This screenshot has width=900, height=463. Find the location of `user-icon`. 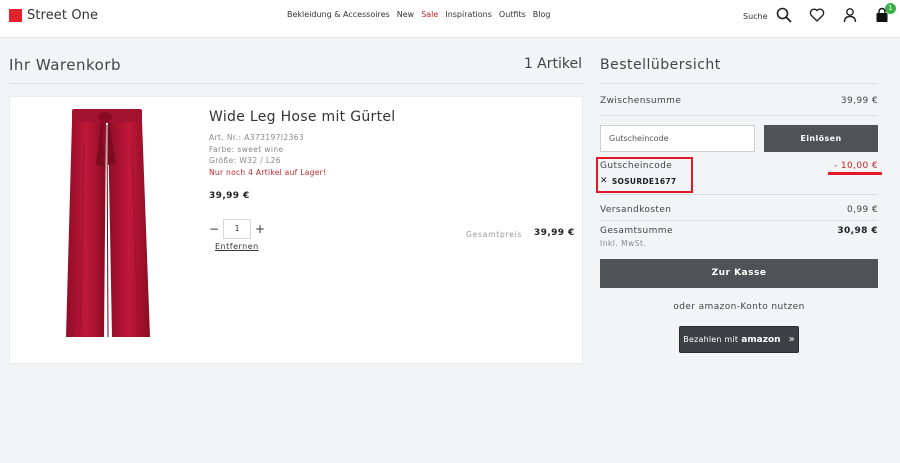

user-icon is located at coordinates (850, 15).